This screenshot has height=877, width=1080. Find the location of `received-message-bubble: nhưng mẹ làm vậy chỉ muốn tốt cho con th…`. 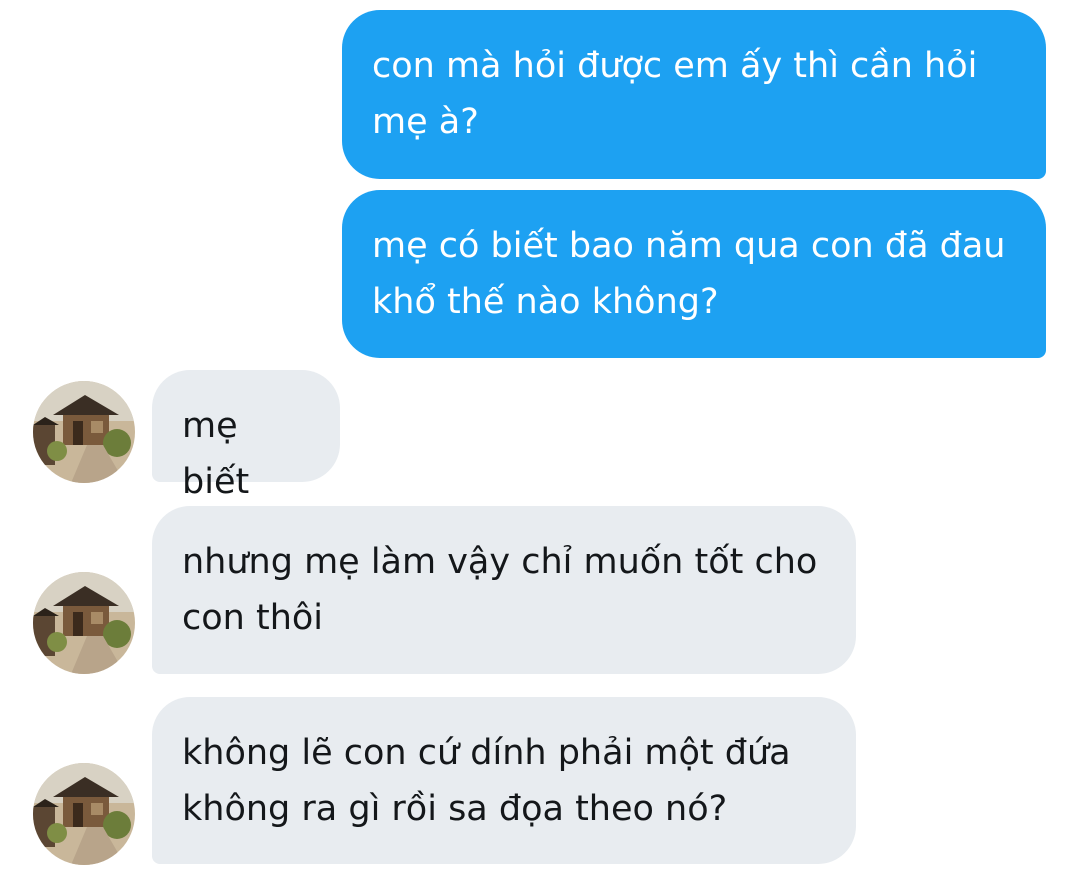

received-message-bubble: nhưng mẹ làm vậy chỉ muốn tốt cho con th… is located at coordinates (504, 590).